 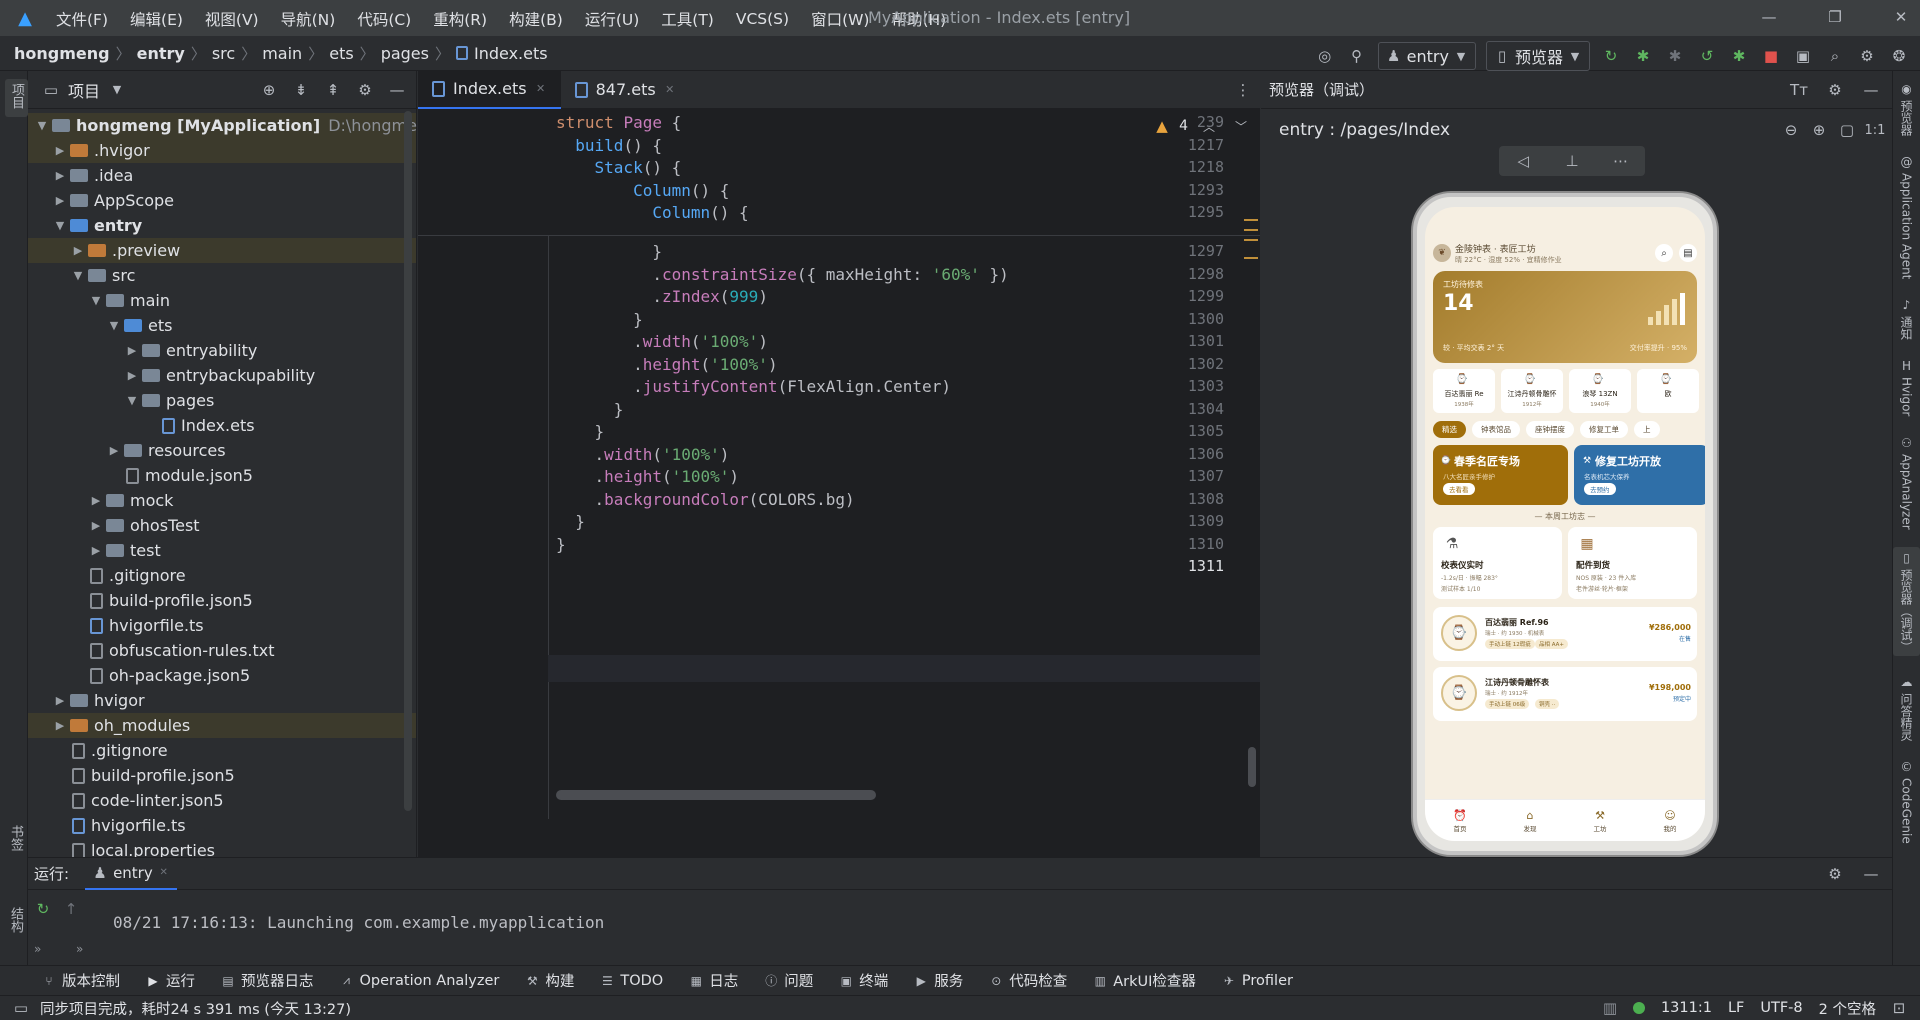 What do you see at coordinates (222, 150) in the screenshot?
I see `tree-item: ▶ .hvigor` at bounding box center [222, 150].